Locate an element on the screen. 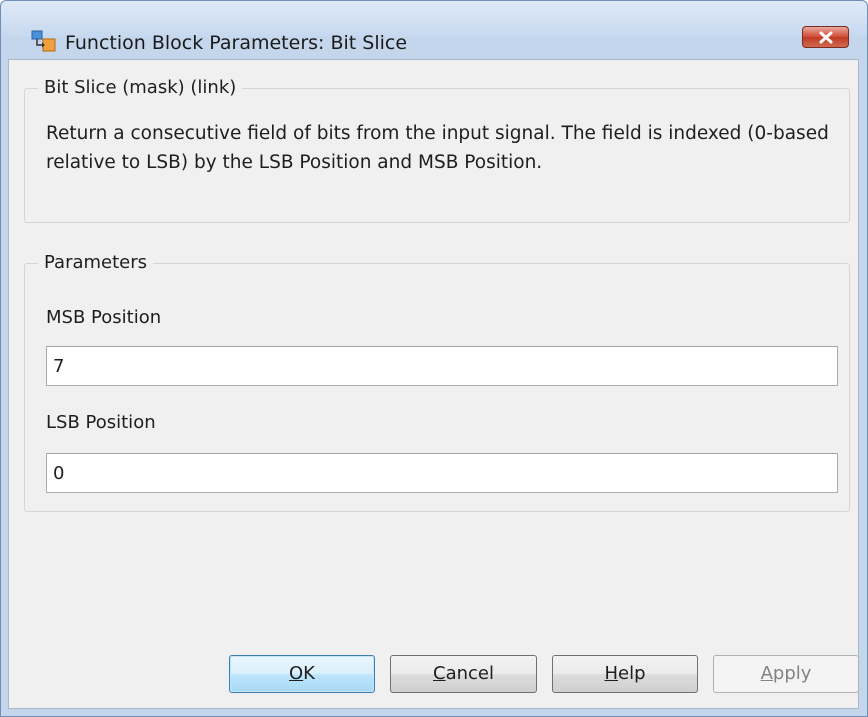  help-mnemonic: H is located at coordinates (611, 673).